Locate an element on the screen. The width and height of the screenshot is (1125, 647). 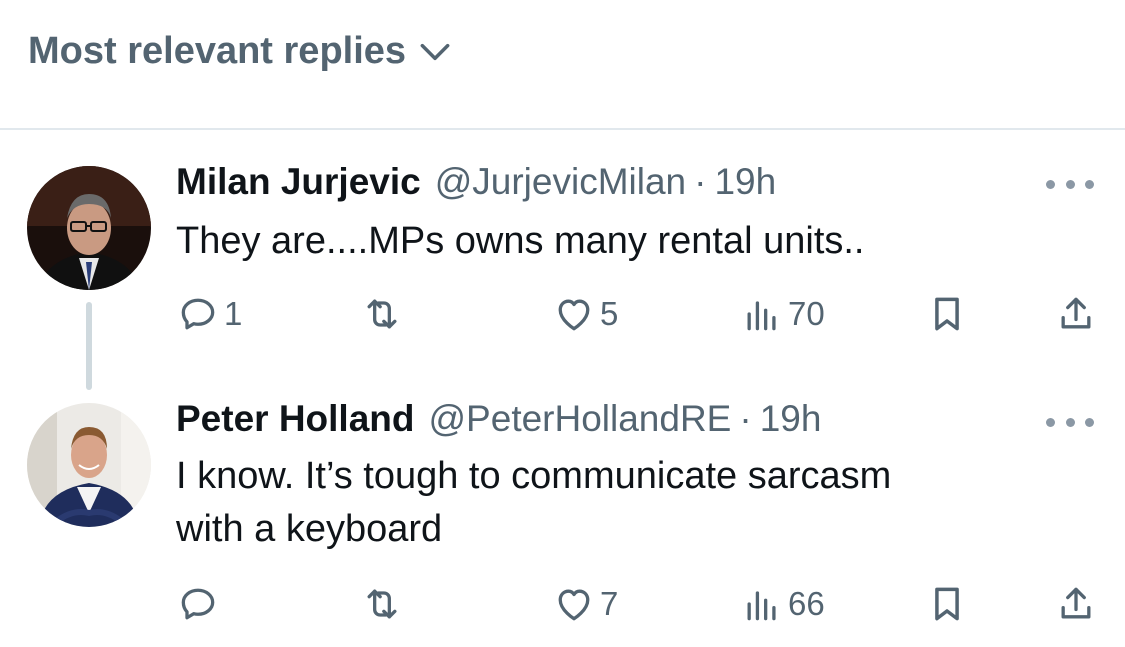
user-handle: @JurjevicMilan is located at coordinates (560, 182).